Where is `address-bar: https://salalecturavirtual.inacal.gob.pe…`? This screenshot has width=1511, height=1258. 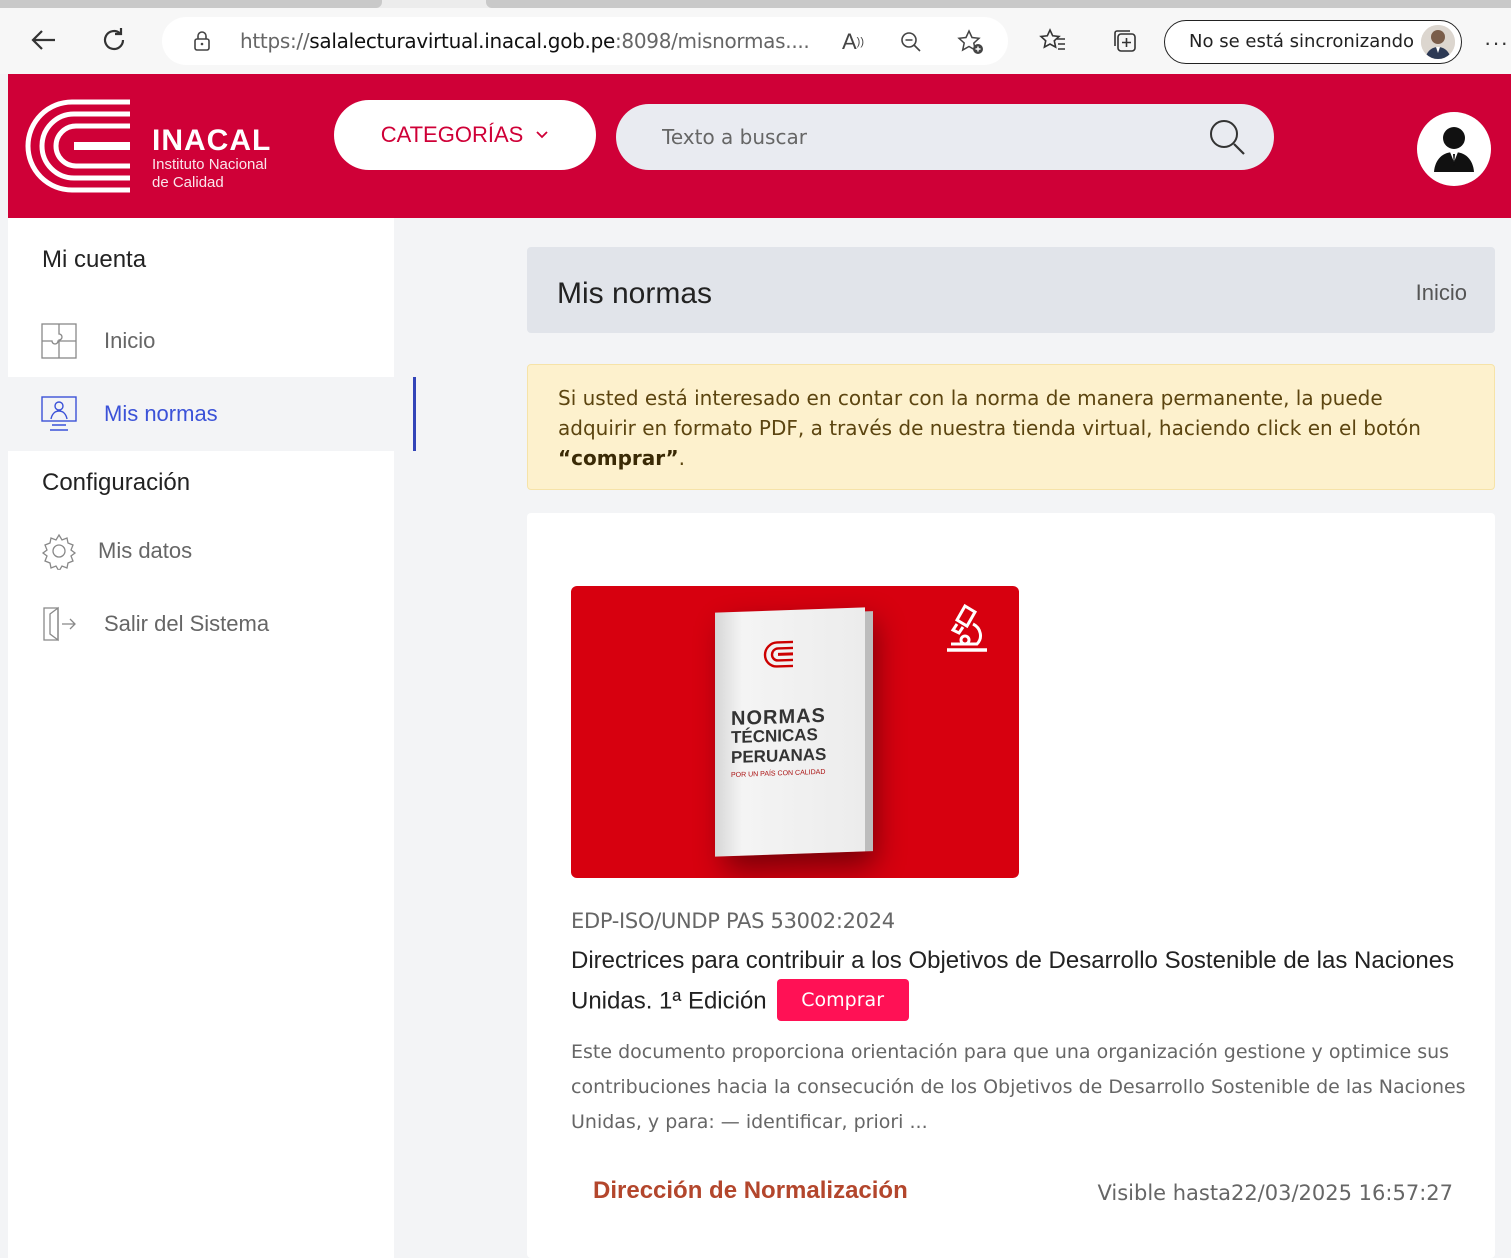
address-bar: https://salalecturavirtual.inacal.gob.pe… is located at coordinates (585, 41).